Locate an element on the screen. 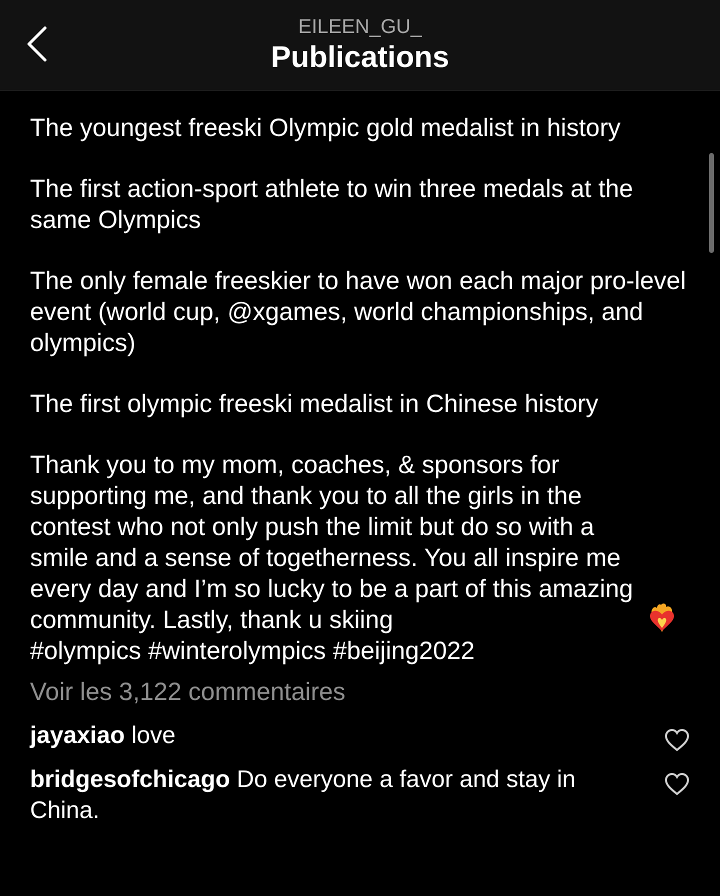 This screenshot has height=896, width=720. caption-text: The first action-sport athlete to win three medals at the same Olympics is located at coordinates (332, 205).